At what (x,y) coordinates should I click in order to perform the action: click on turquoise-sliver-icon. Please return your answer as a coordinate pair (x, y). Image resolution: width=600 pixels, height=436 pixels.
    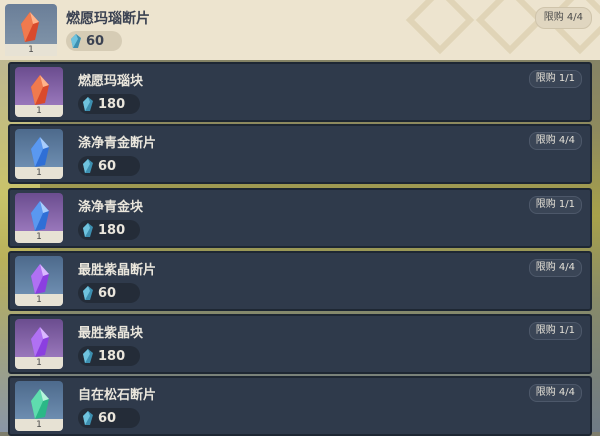
    Looking at the image, I should click on (40, 404).